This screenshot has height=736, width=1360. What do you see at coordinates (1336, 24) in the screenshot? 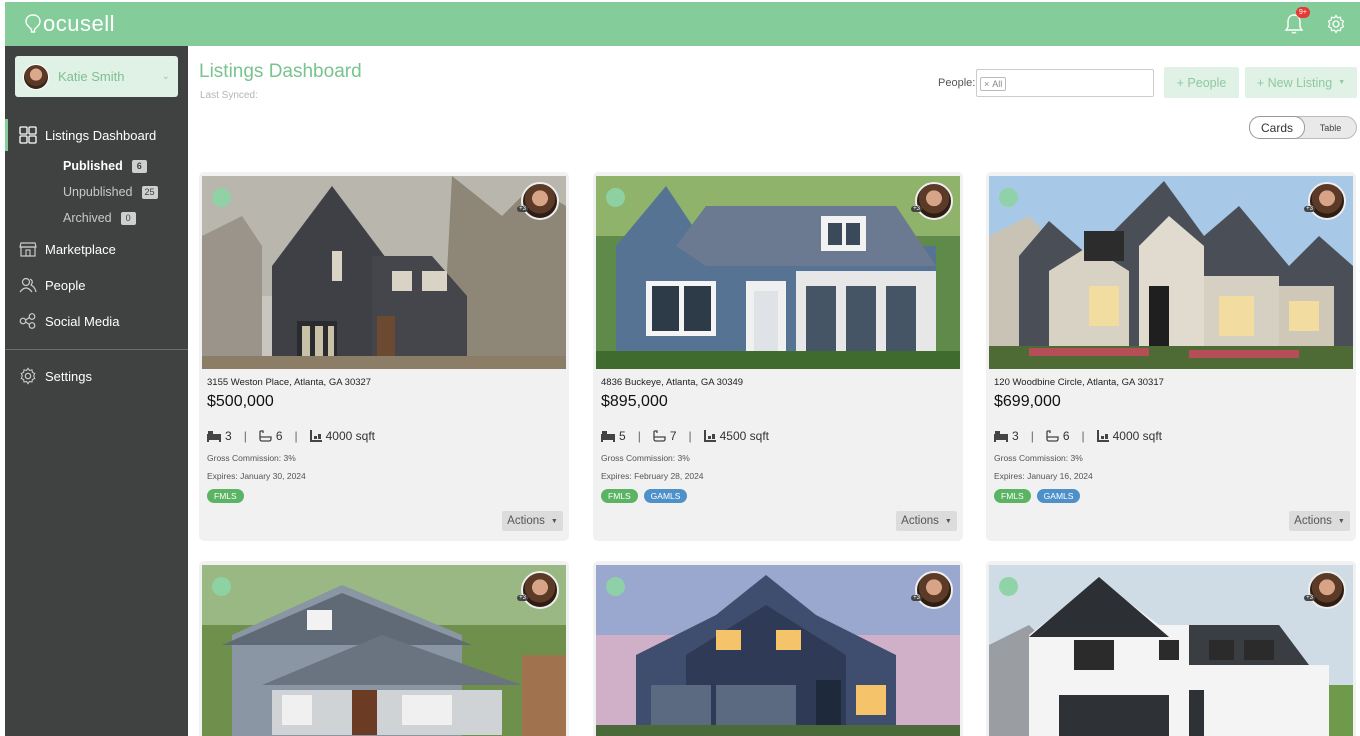
I see `gear-icon` at bounding box center [1336, 24].